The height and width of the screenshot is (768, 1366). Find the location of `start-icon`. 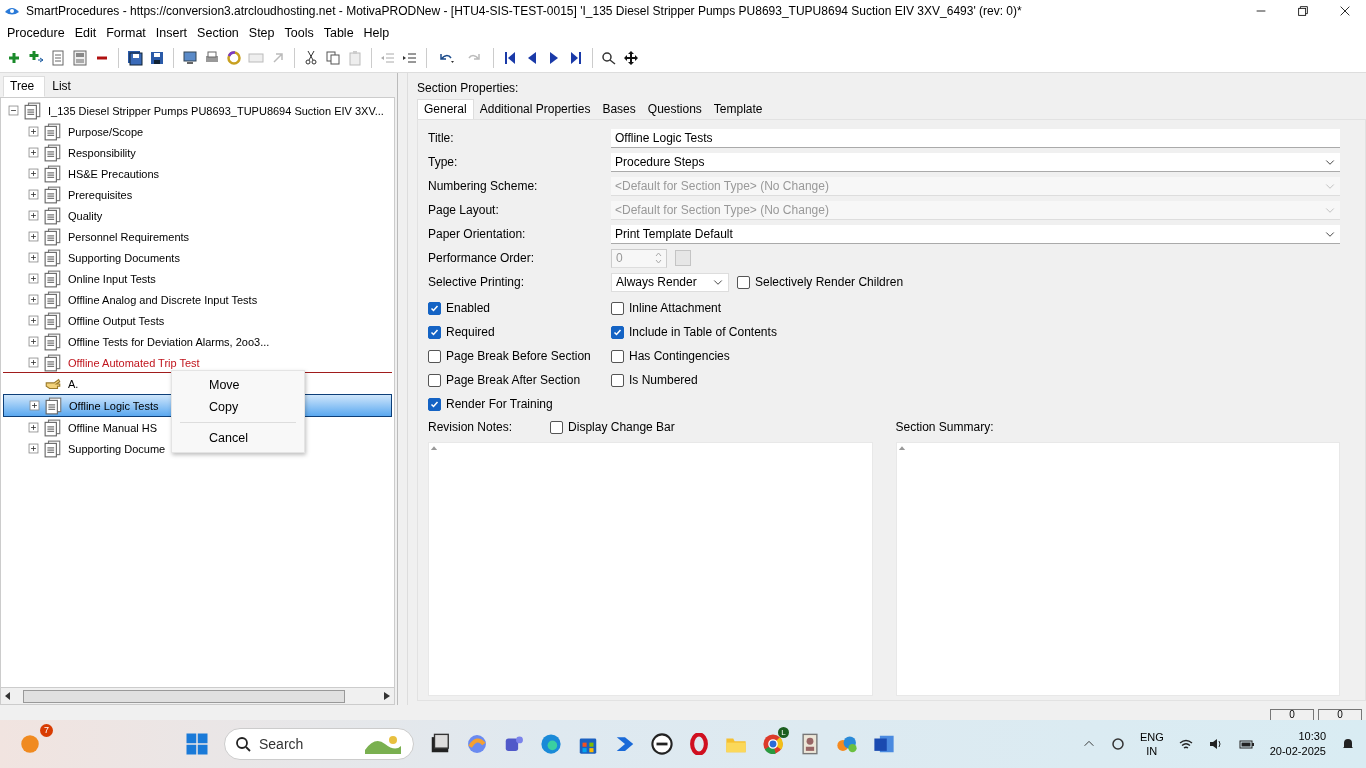

start-icon is located at coordinates (197, 744).